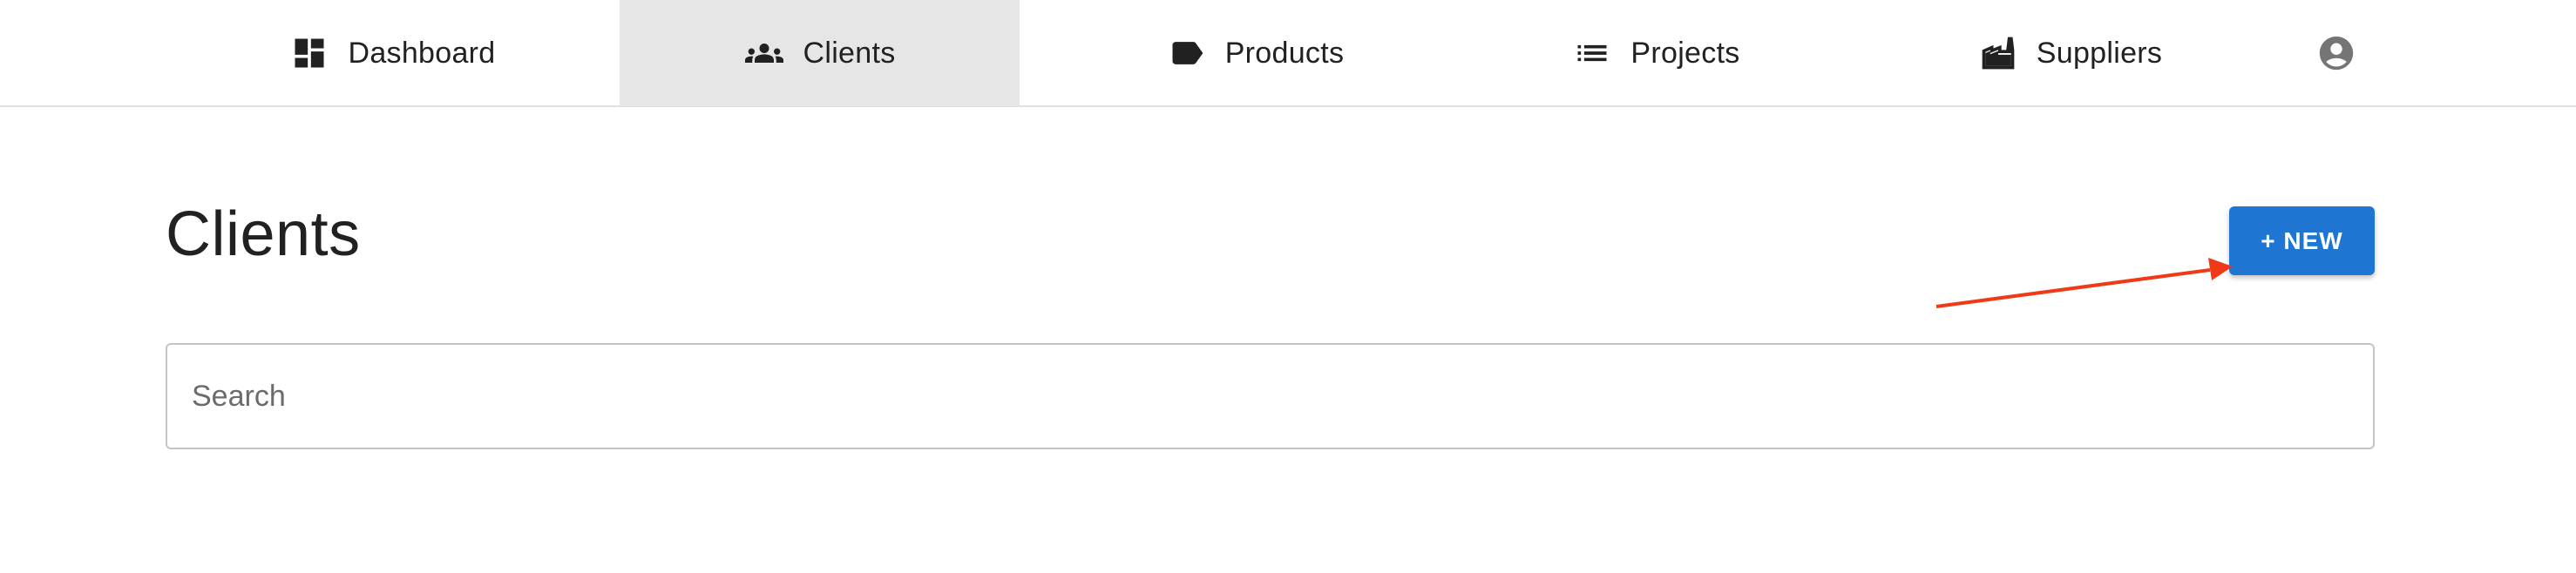 The image size is (2576, 573). I want to click on factory-icon, so click(1998, 53).